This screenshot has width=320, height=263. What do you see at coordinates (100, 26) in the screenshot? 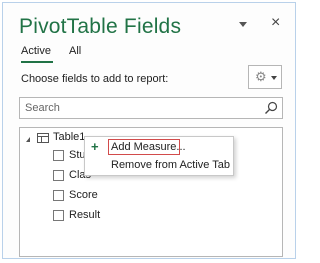
I see `pane-title: PivotTable Fields` at bounding box center [100, 26].